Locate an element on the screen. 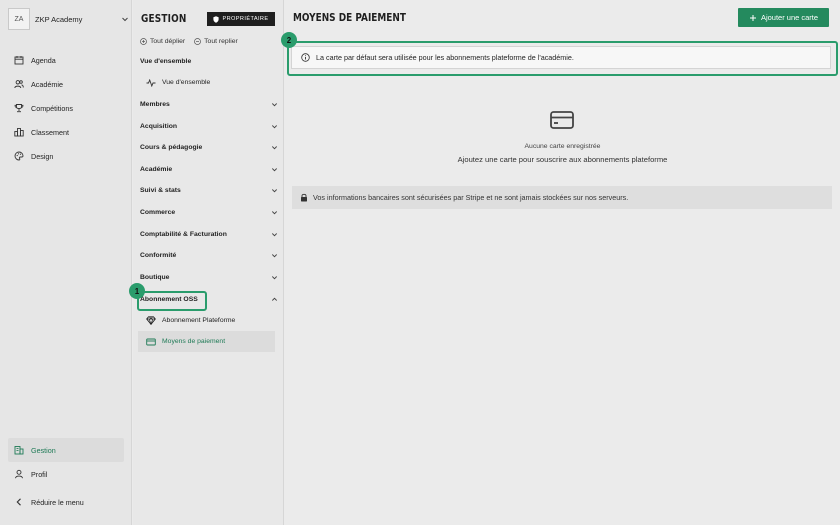 The height and width of the screenshot is (525, 840). nav-item-label: Classement is located at coordinates (50, 132).